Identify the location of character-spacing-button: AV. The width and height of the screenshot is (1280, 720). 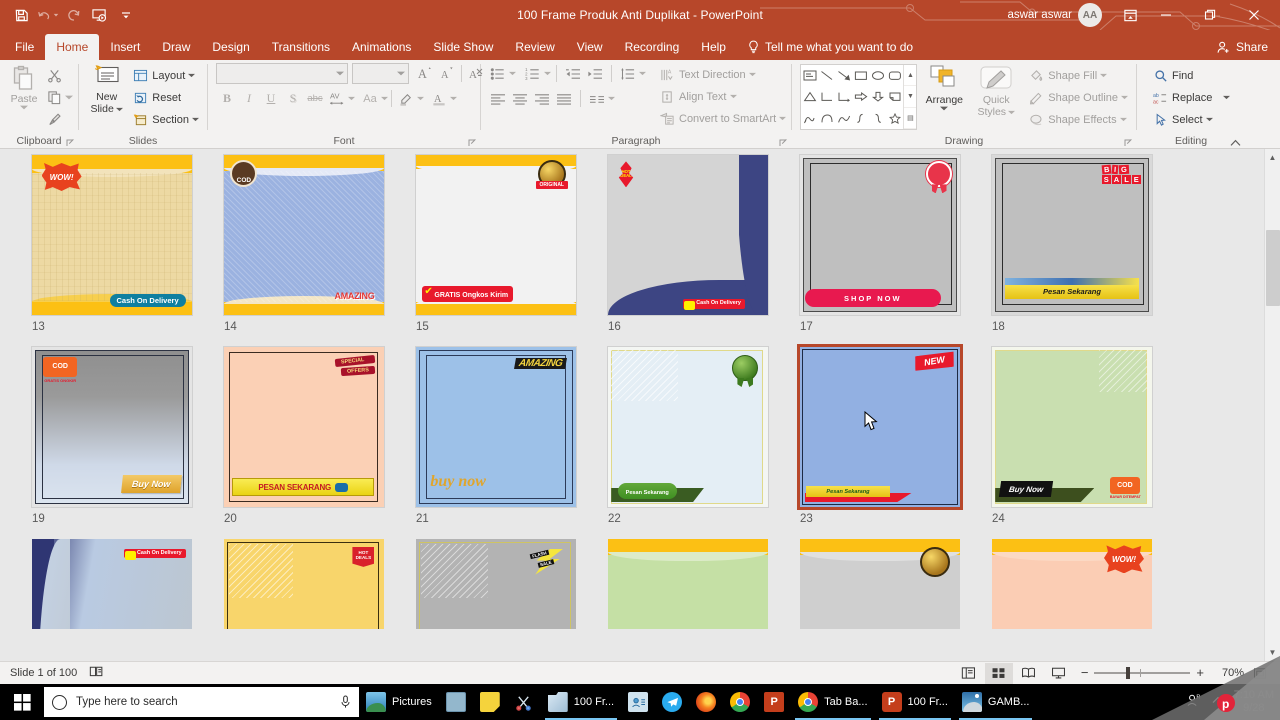
(340, 98).